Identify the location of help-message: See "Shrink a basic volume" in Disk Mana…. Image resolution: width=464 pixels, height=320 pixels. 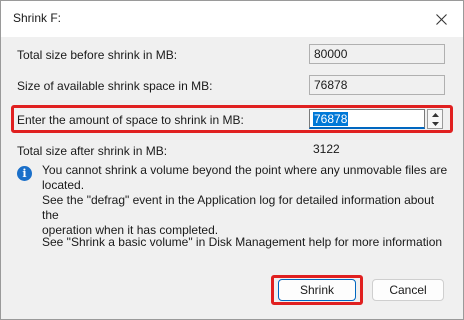
(242, 242).